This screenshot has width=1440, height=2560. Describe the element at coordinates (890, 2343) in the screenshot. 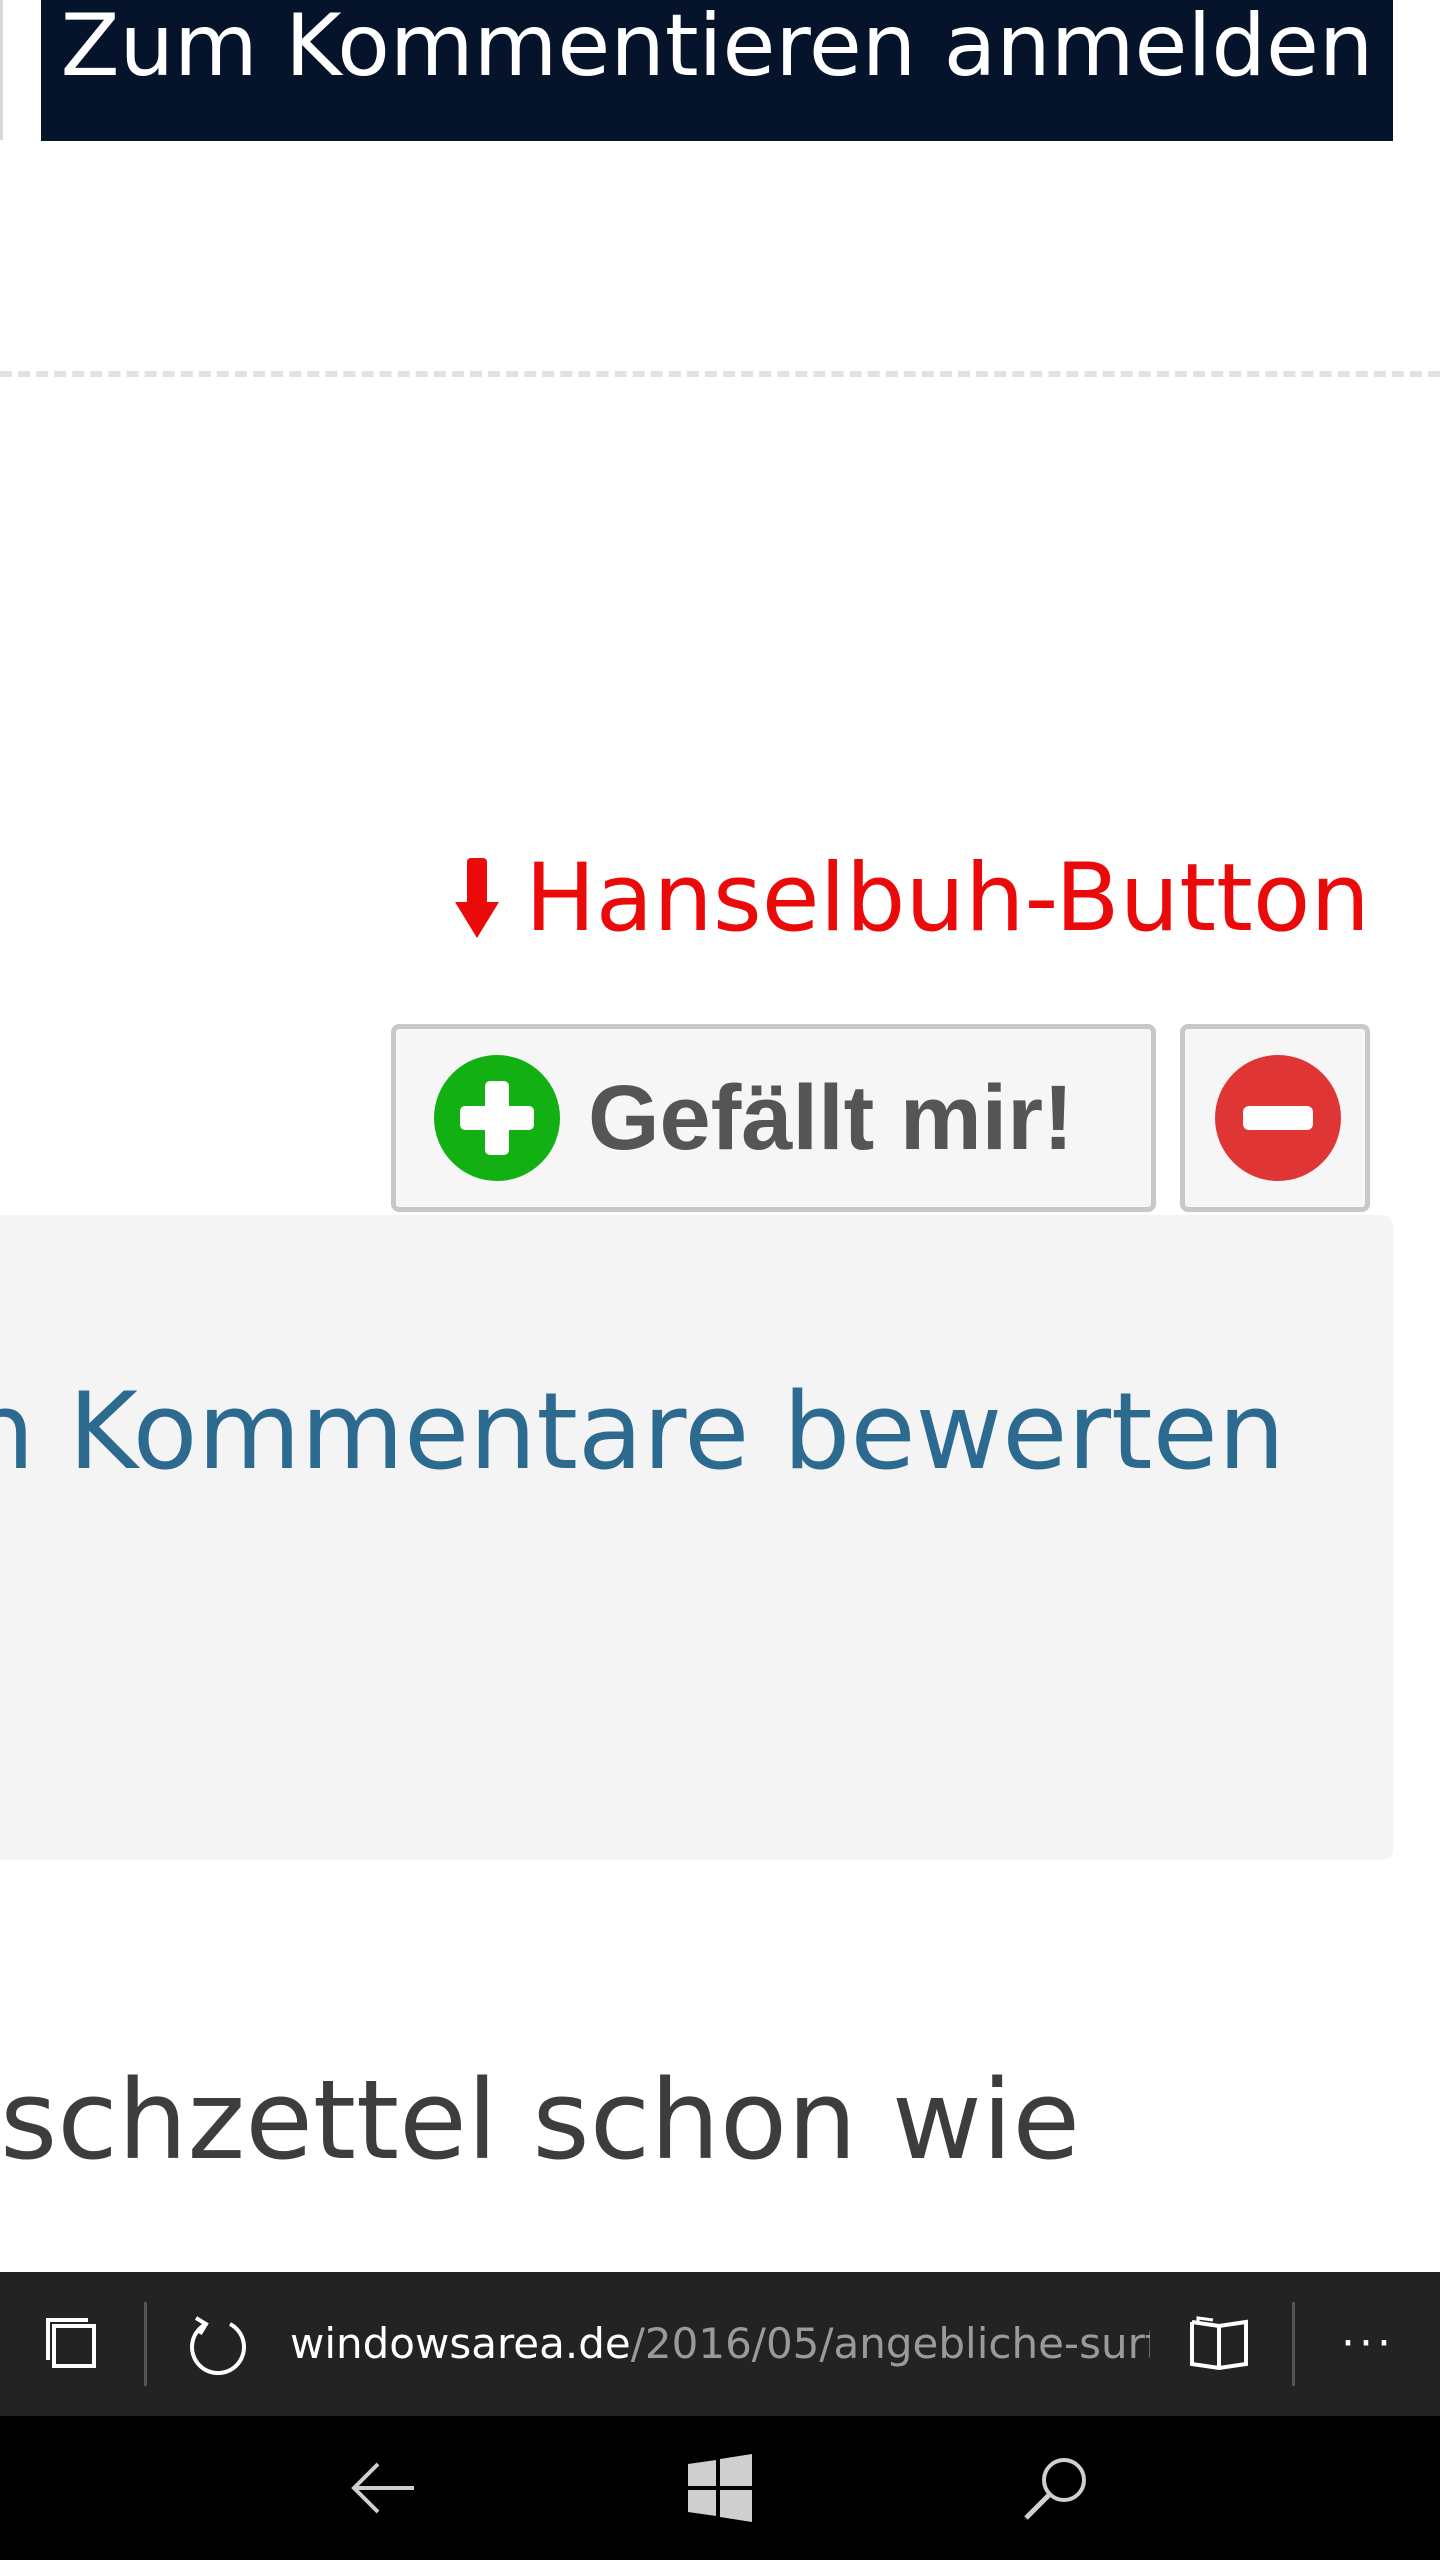

I see `url-path: /2016/05/angebliche-surfac` at that location.